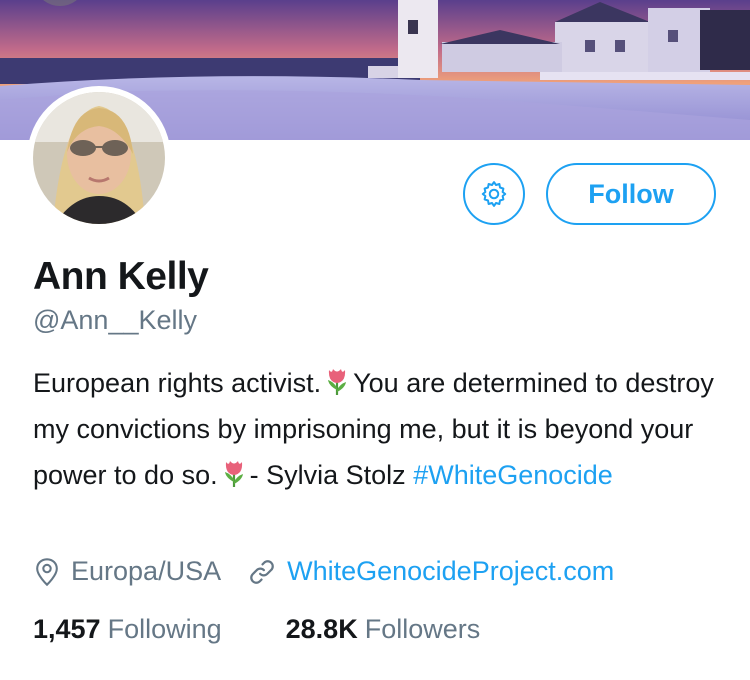  I want to click on gear-icon, so click(494, 194).